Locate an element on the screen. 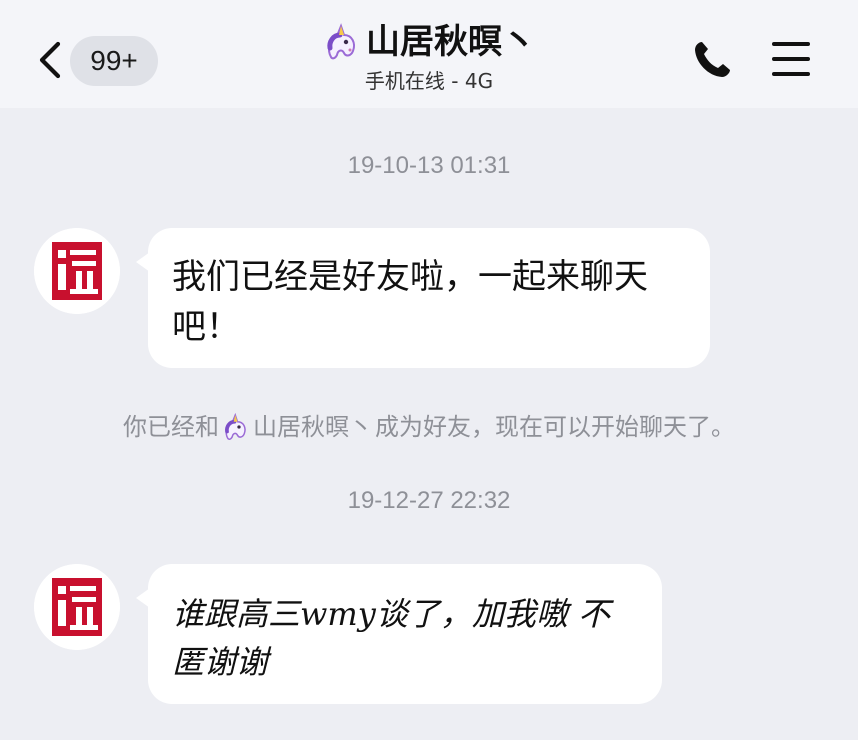 This screenshot has height=740, width=858. system-notice: 你已经和 山居秋暝丶 成为好友，现在可以开始聊天了。 is located at coordinates (429, 427).